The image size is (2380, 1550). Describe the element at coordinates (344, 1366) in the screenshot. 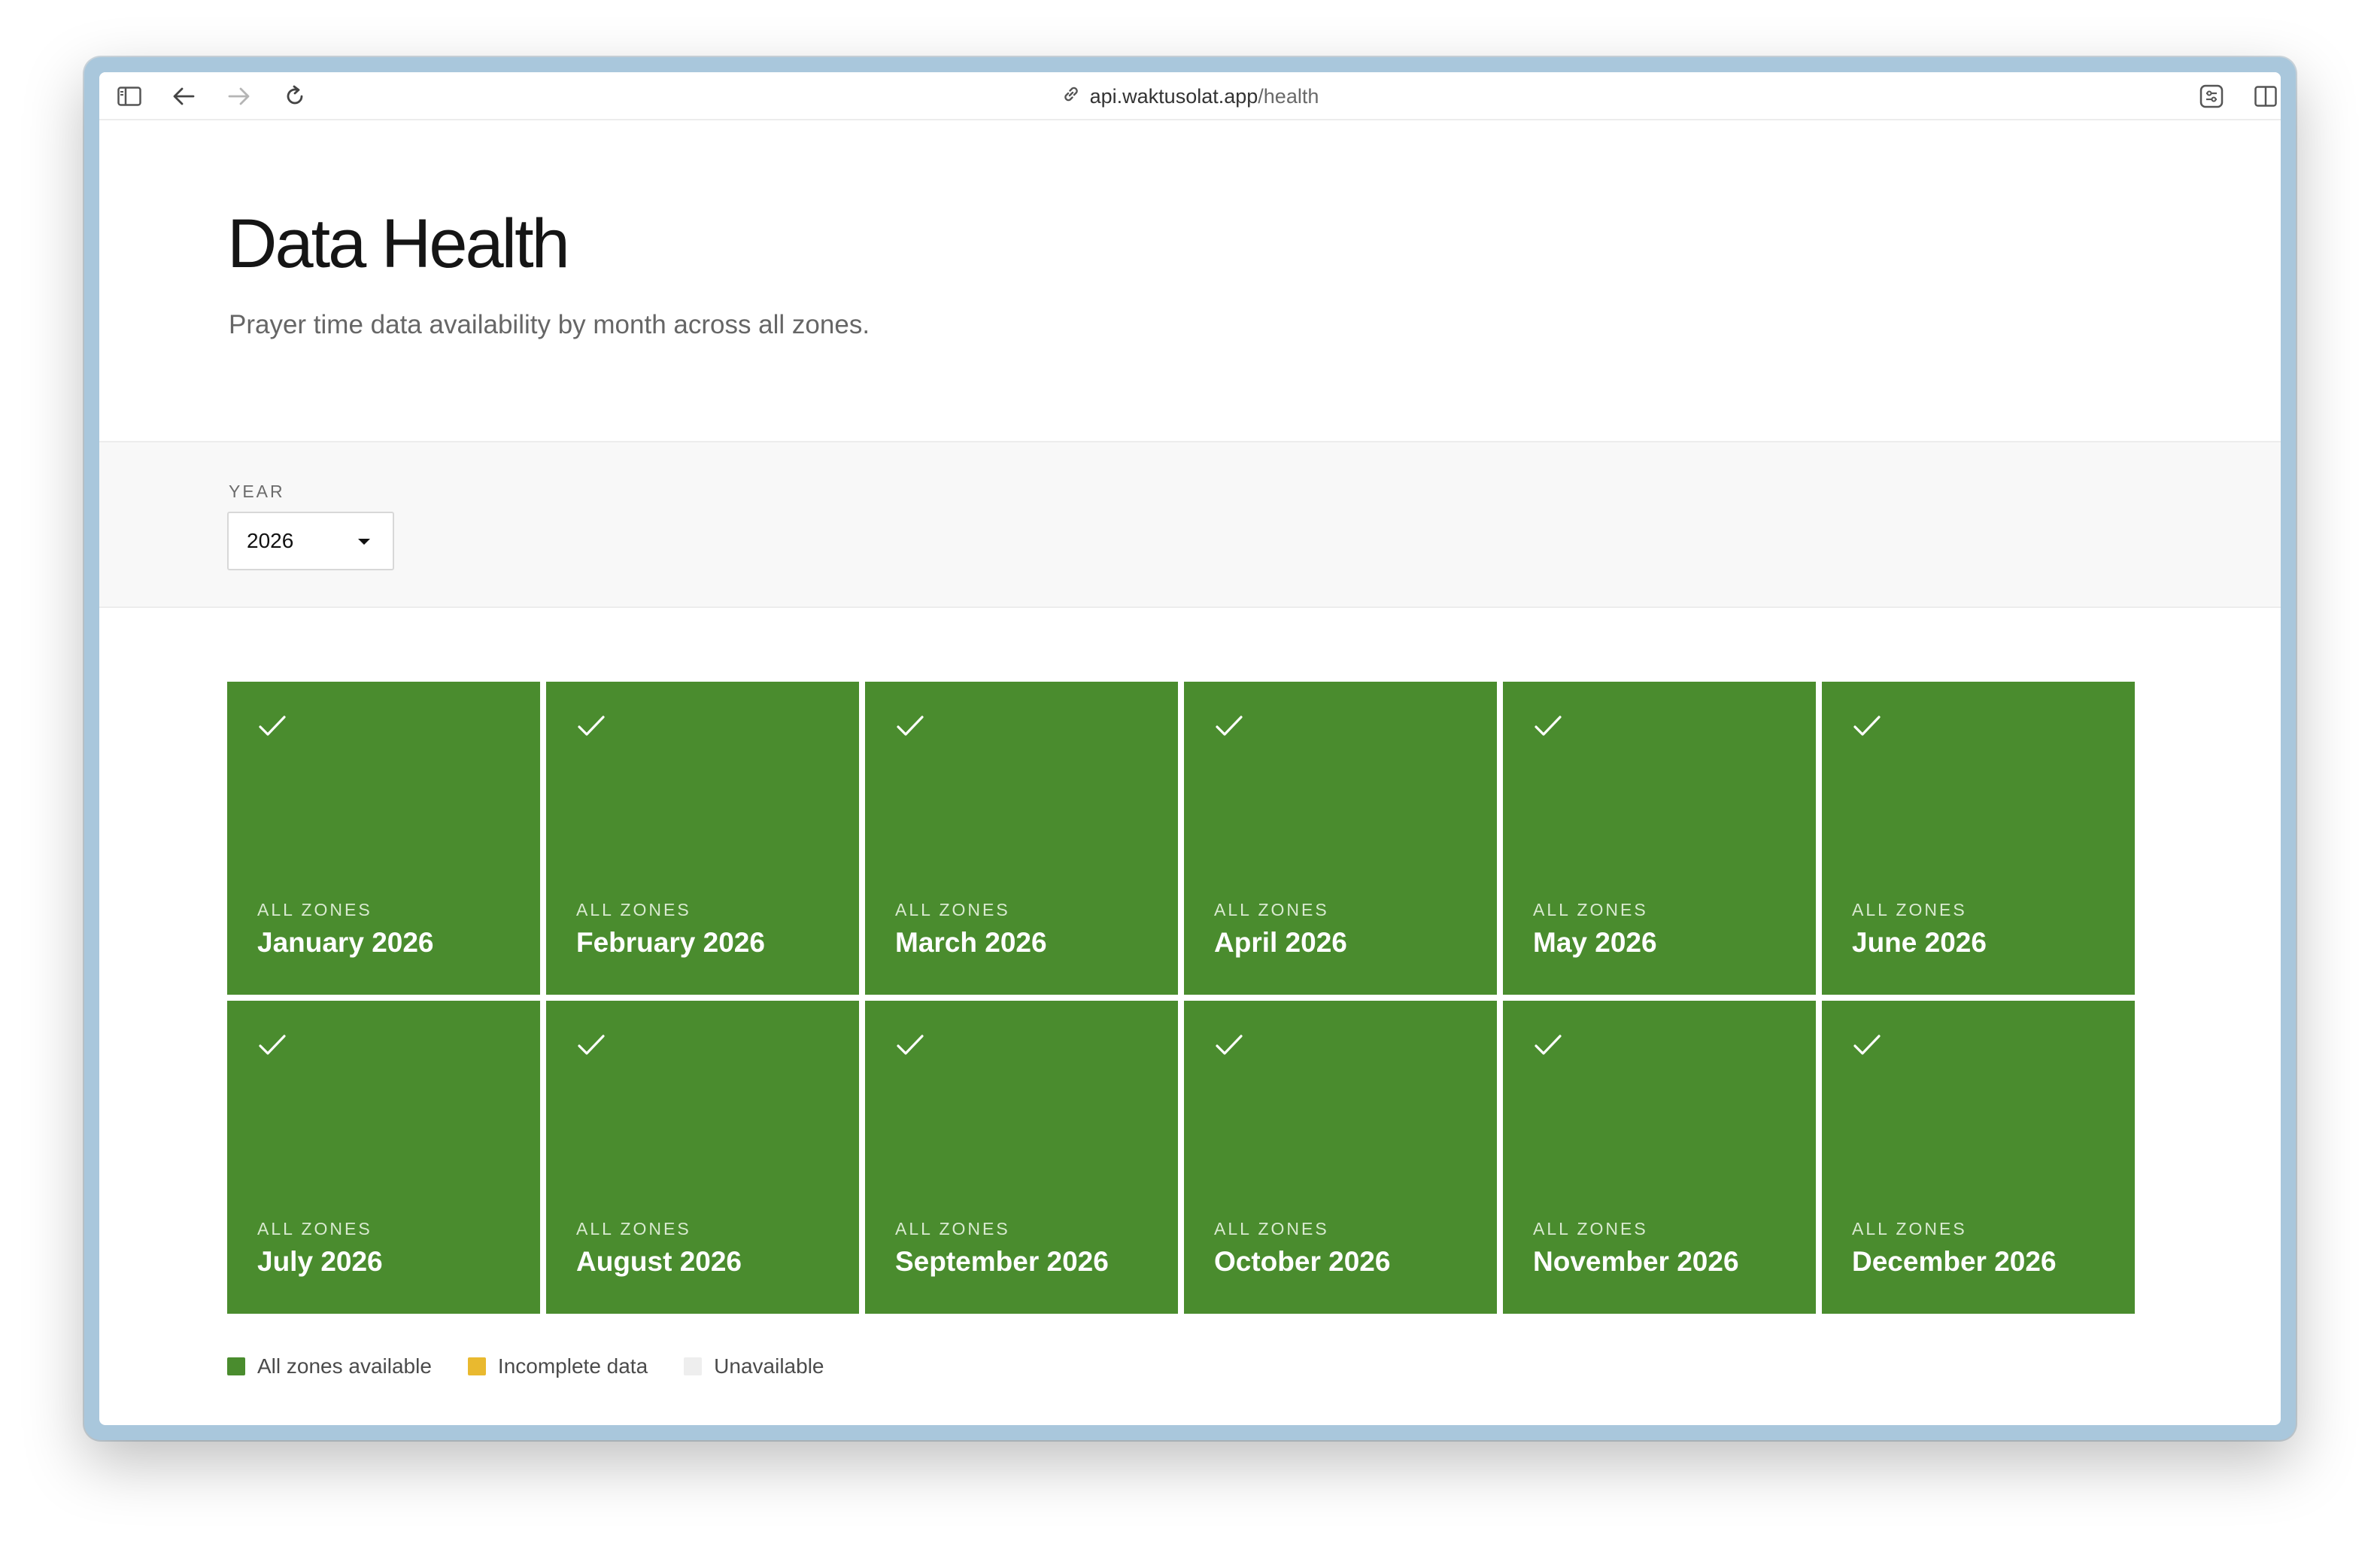

I see `legend-label: All zones available` at that location.